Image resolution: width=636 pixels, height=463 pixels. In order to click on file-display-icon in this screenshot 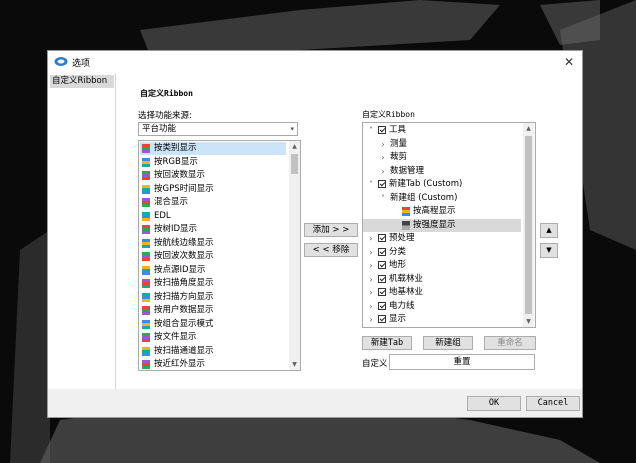, I will do `click(146, 337)`.